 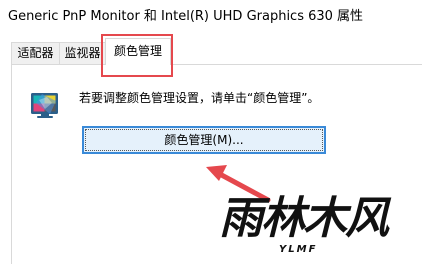 What do you see at coordinates (35, 53) in the screenshot?
I see `tab-adapter: 适配器` at bounding box center [35, 53].